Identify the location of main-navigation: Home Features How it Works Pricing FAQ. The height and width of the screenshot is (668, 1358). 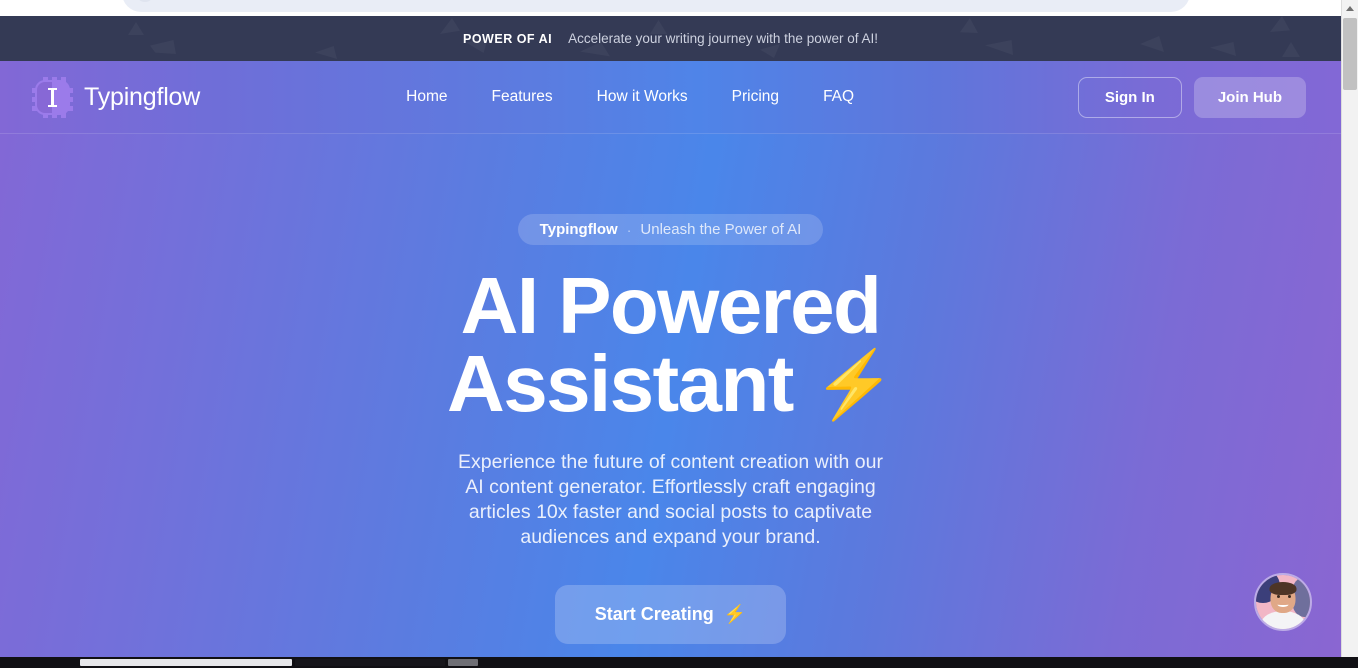
(630, 97).